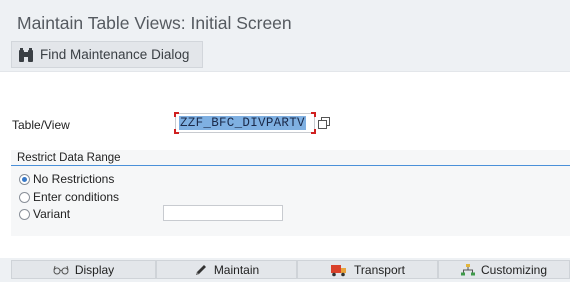 Image resolution: width=570 pixels, height=282 pixels. What do you see at coordinates (61, 269) in the screenshot?
I see `glasses-icon` at bounding box center [61, 269].